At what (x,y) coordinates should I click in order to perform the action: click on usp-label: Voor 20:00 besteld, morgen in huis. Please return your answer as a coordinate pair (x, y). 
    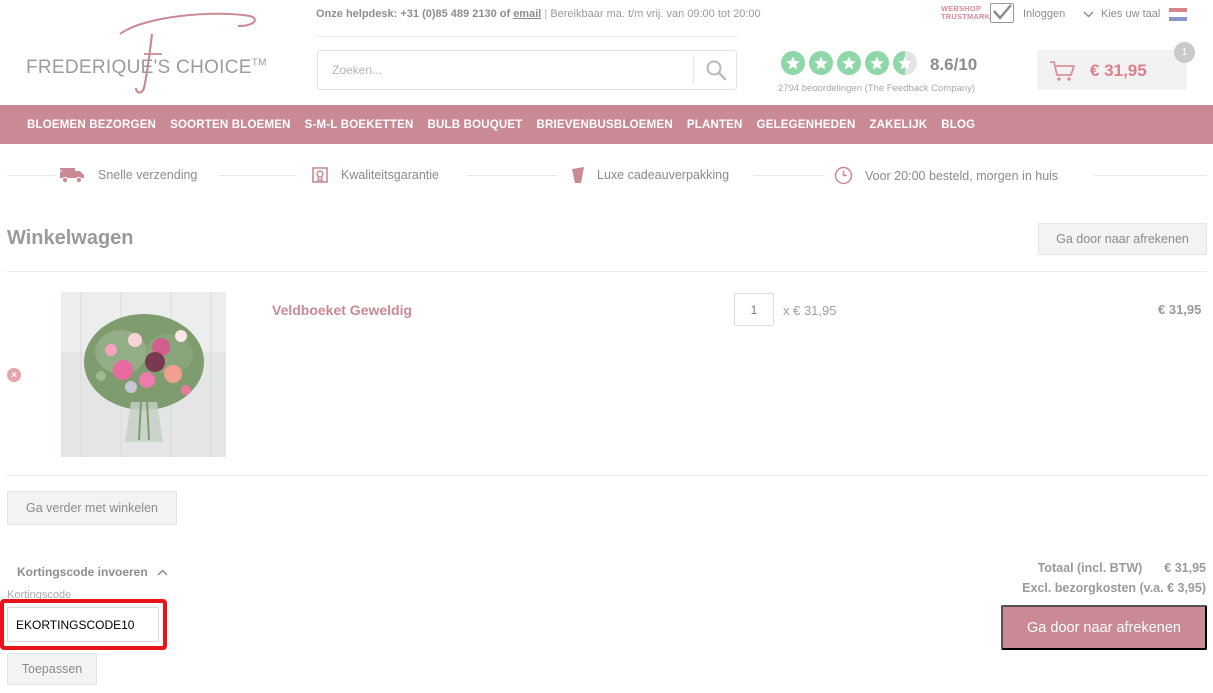
    Looking at the image, I should click on (962, 175).